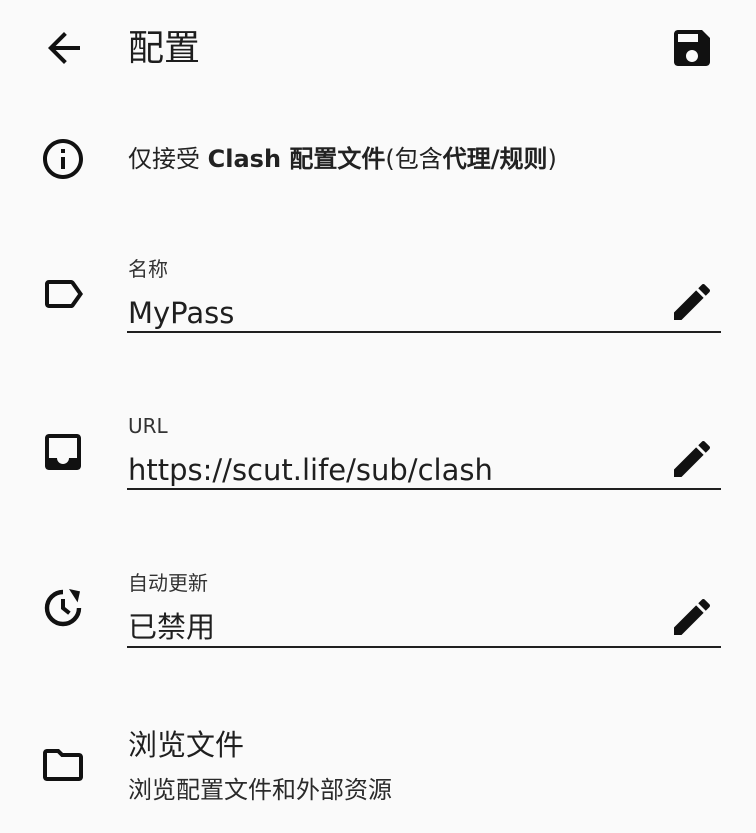 This screenshot has width=756, height=833. What do you see at coordinates (181, 313) in the screenshot?
I see `name-field-value: MyPass` at bounding box center [181, 313].